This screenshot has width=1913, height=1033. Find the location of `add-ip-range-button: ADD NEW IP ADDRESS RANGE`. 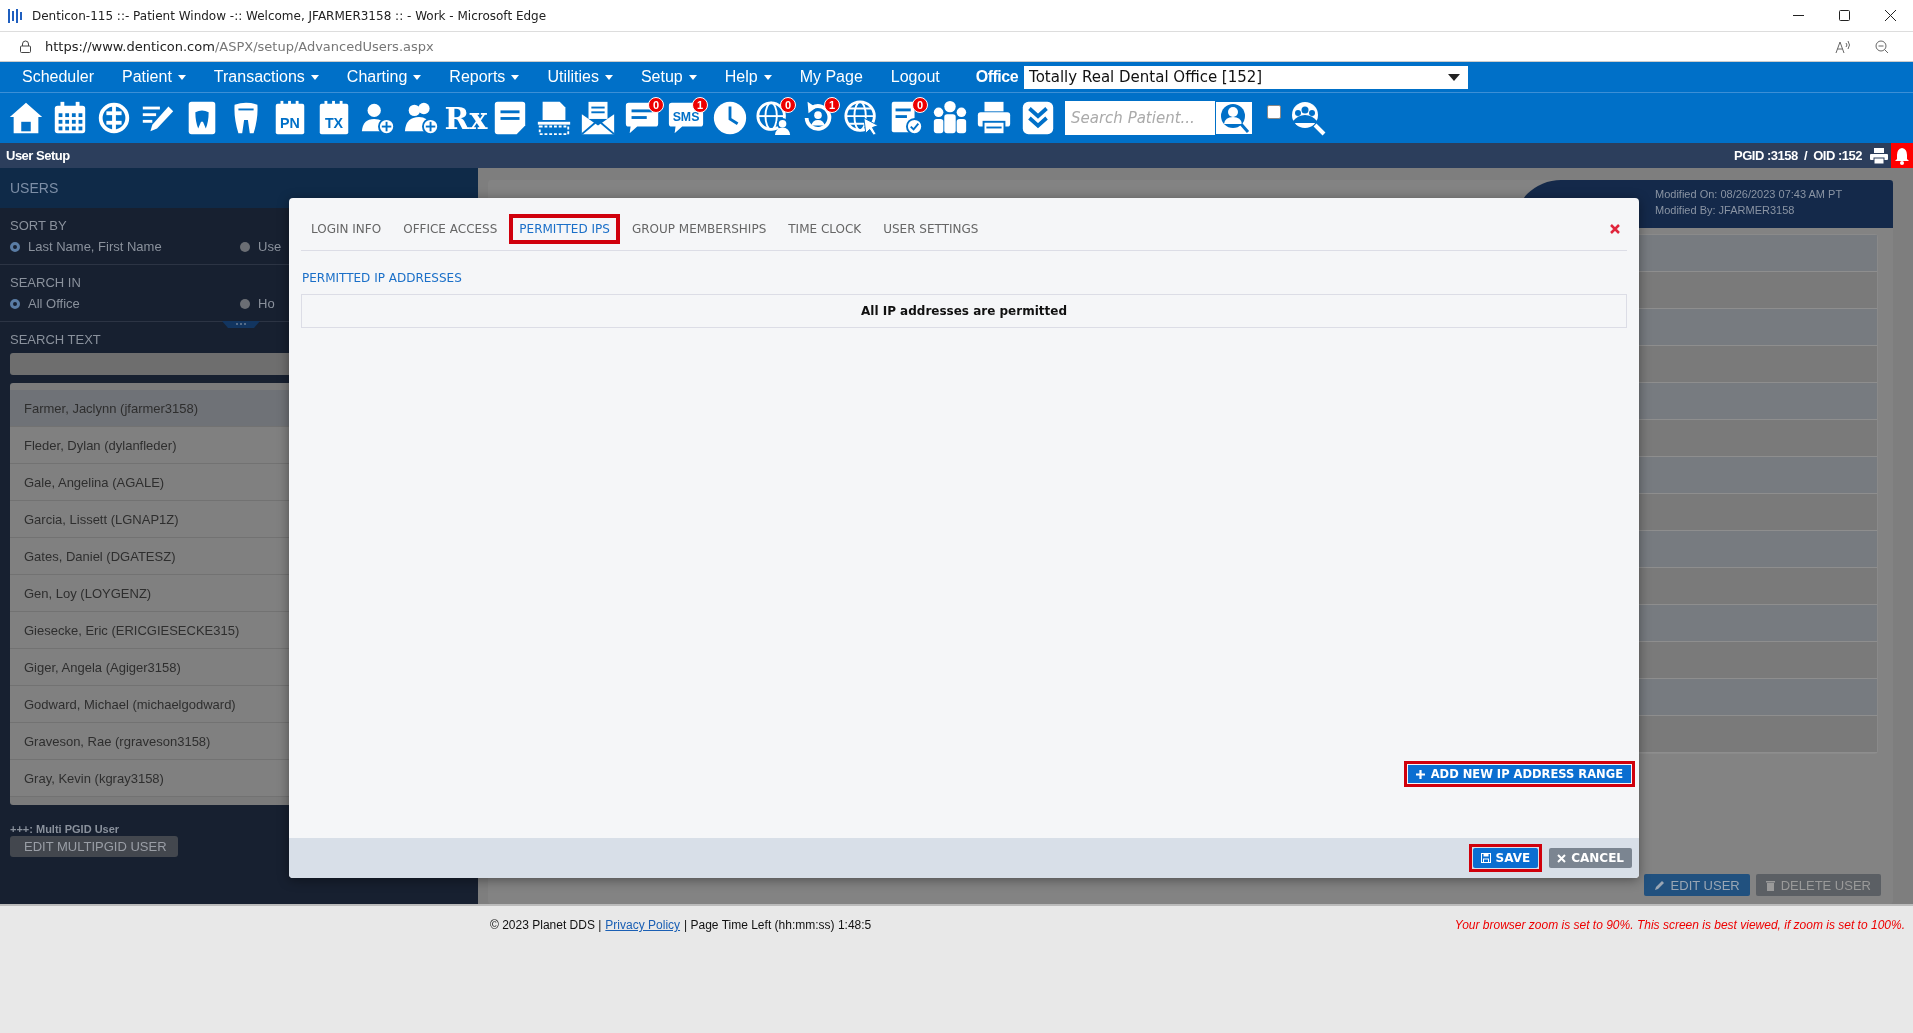

add-ip-range-button: ADD NEW IP ADDRESS RANGE is located at coordinates (1519, 774).